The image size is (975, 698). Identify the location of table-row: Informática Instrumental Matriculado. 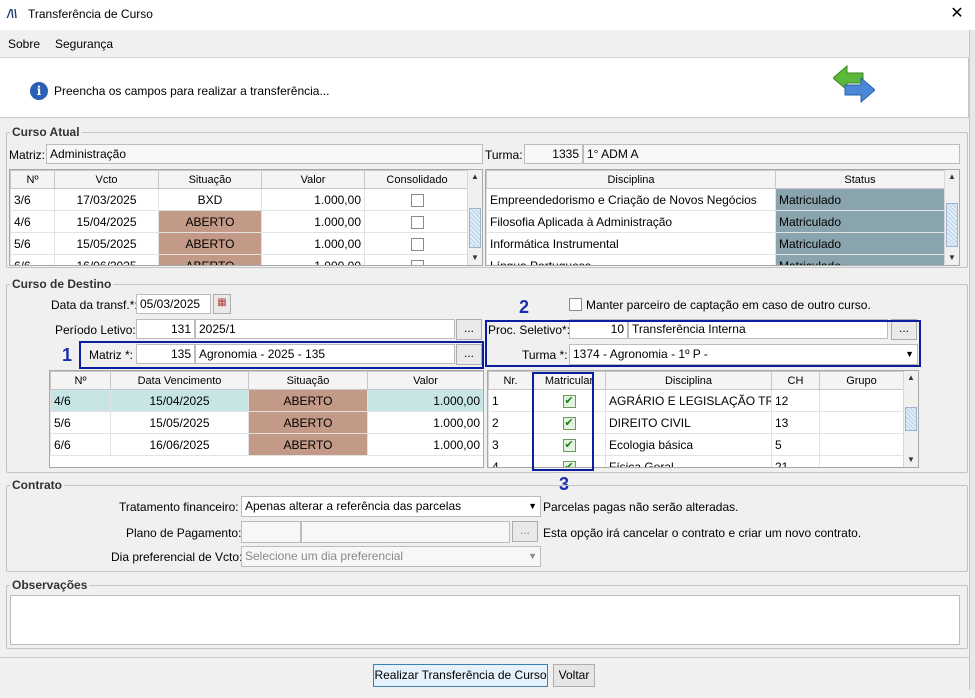
(722, 243).